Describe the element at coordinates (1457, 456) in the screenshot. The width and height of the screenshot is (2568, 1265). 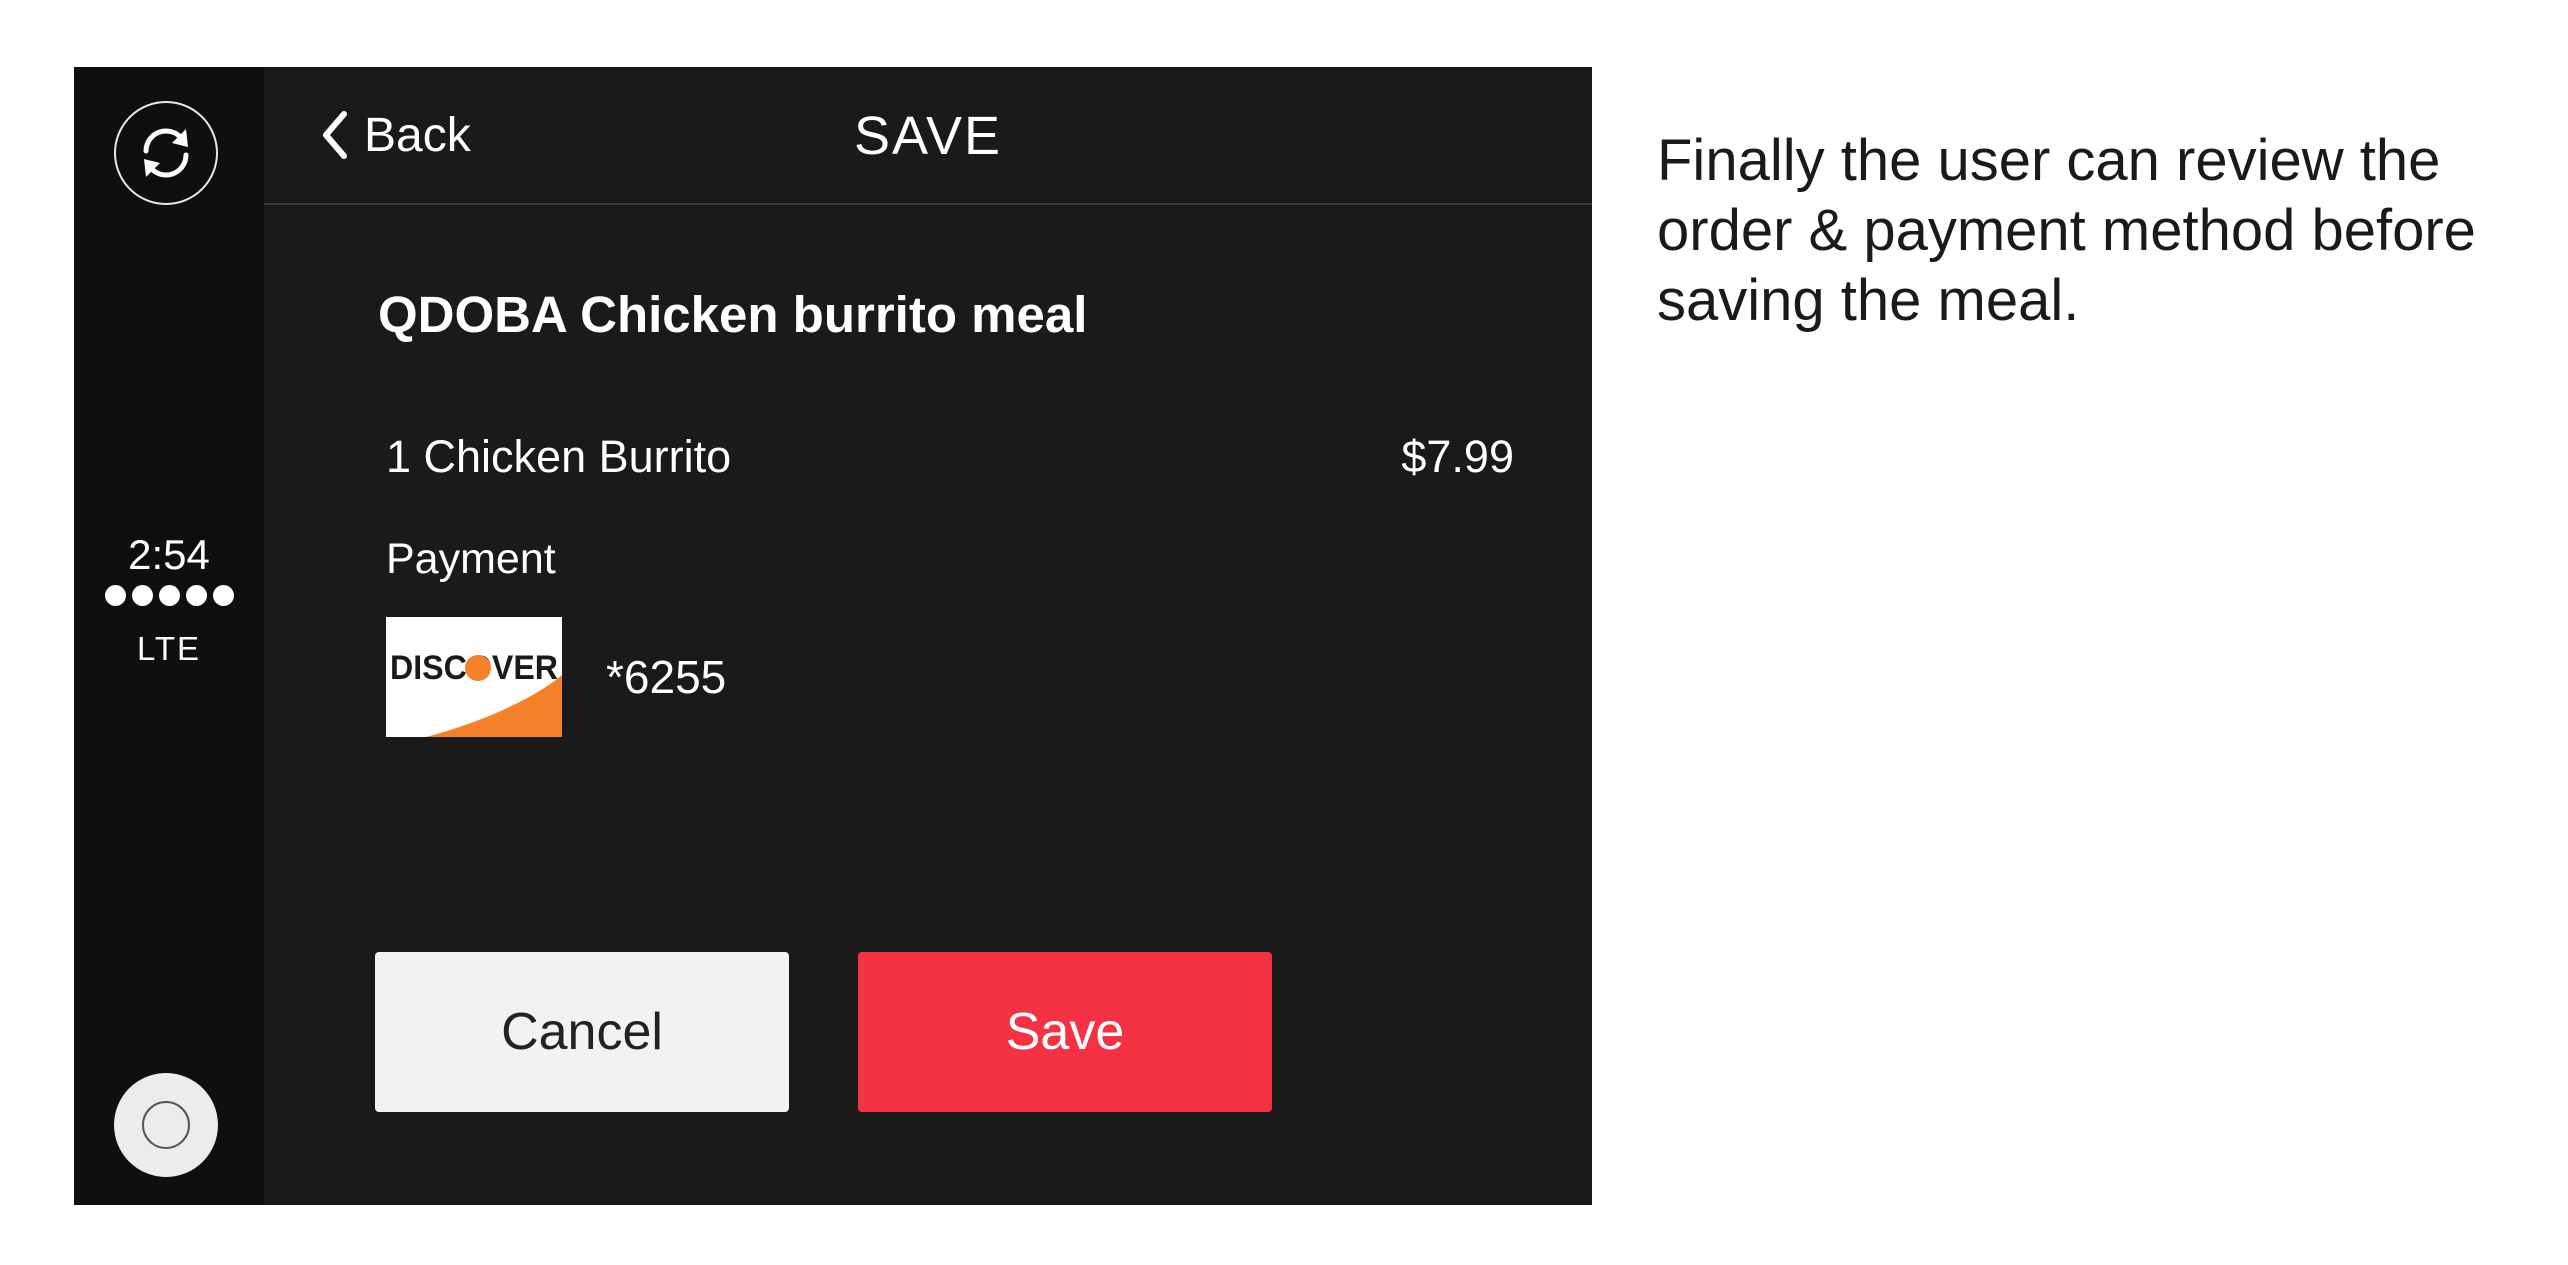
I see `item-price: $7.99` at that location.